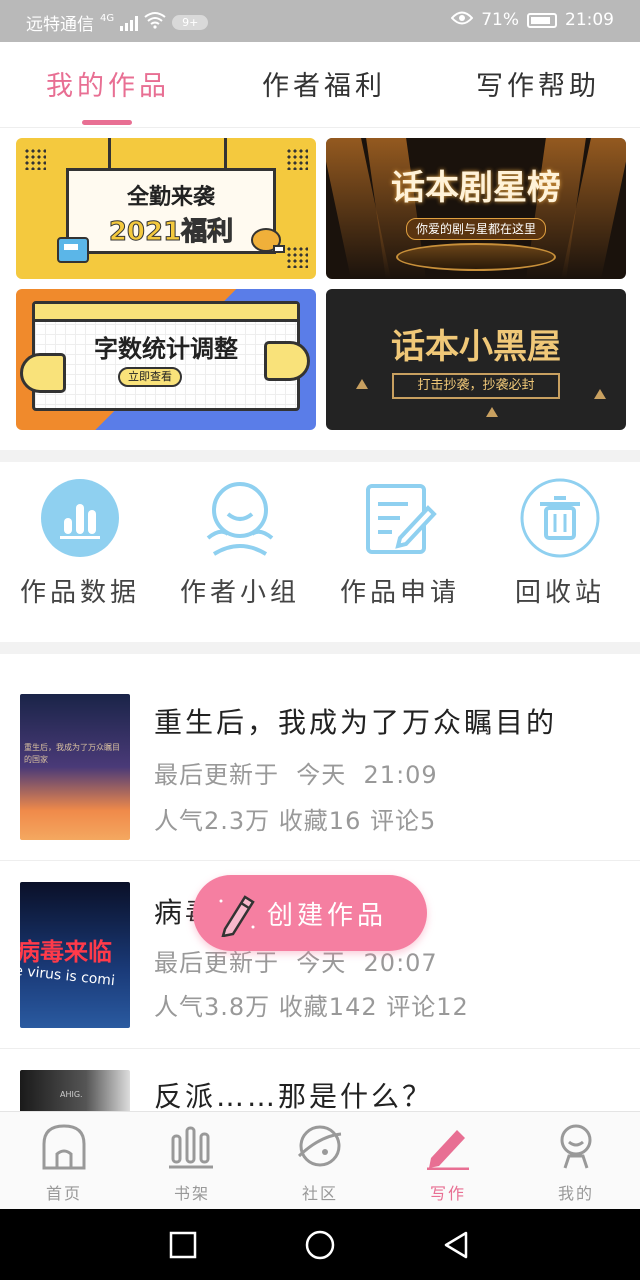  Describe the element at coordinates (107, 122) in the screenshot. I see `tab-indicator` at that location.